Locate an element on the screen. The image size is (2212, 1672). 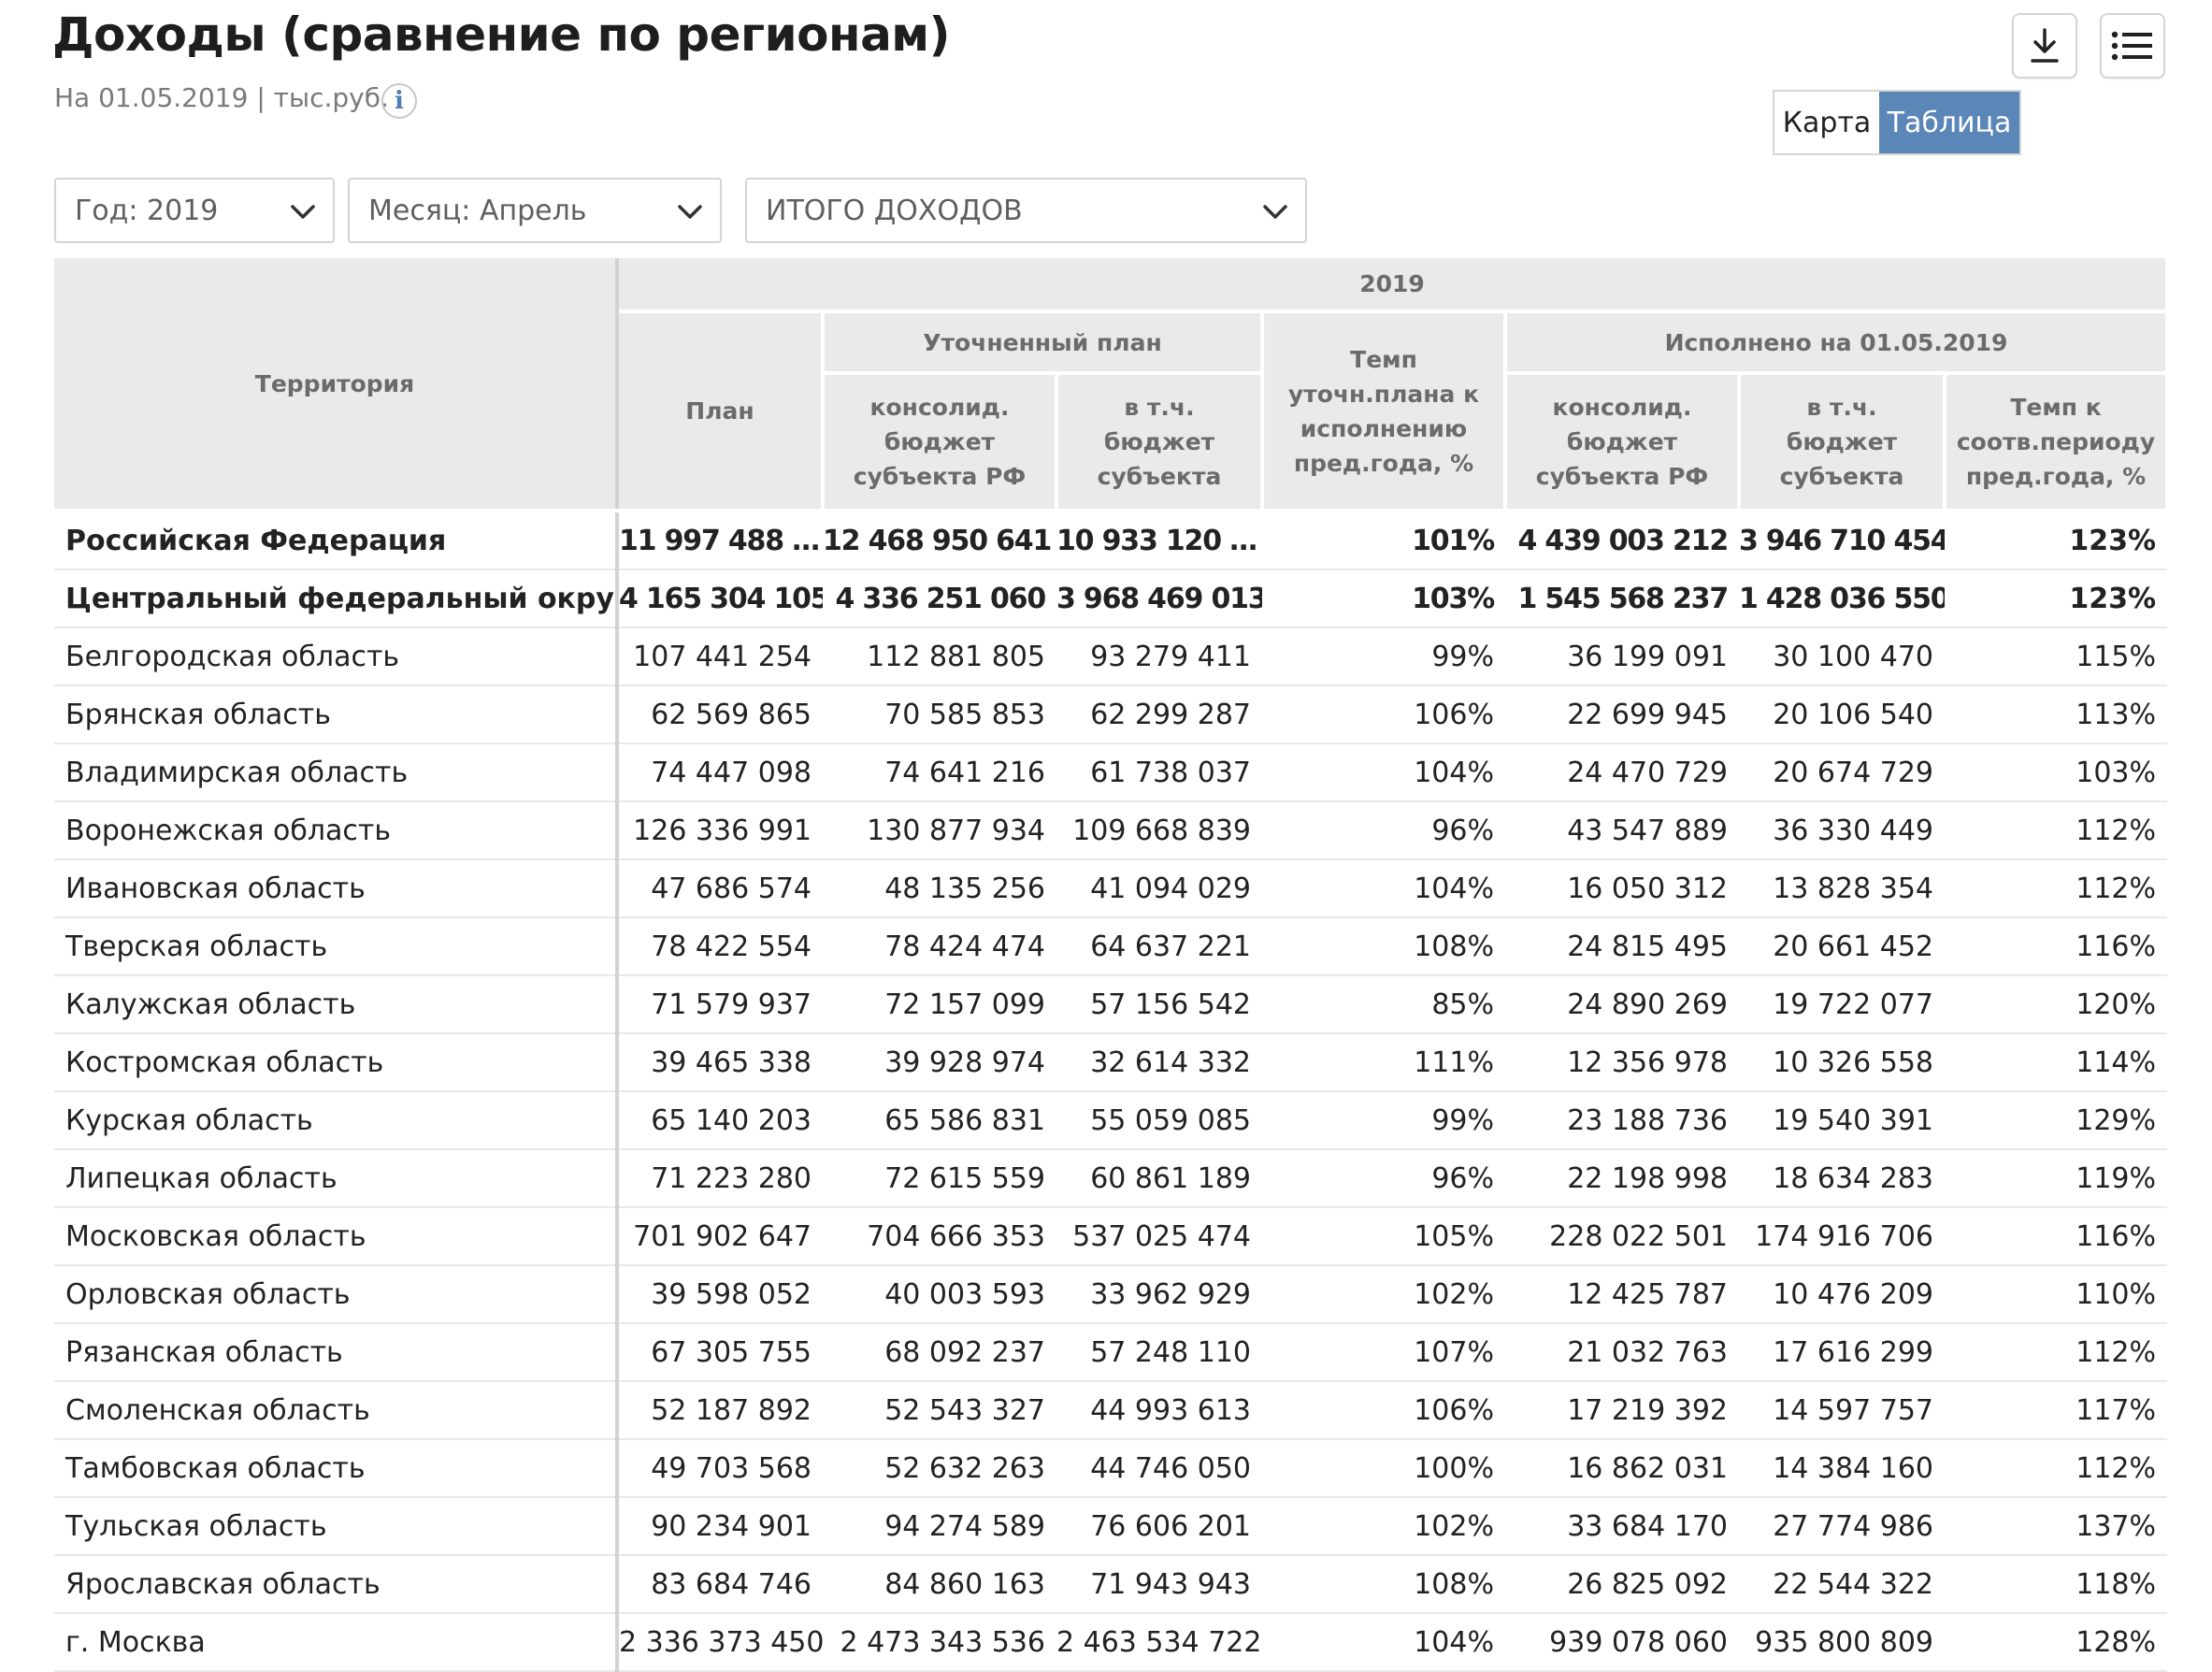
cell-rate-period: 115% is located at coordinates (2056, 656).